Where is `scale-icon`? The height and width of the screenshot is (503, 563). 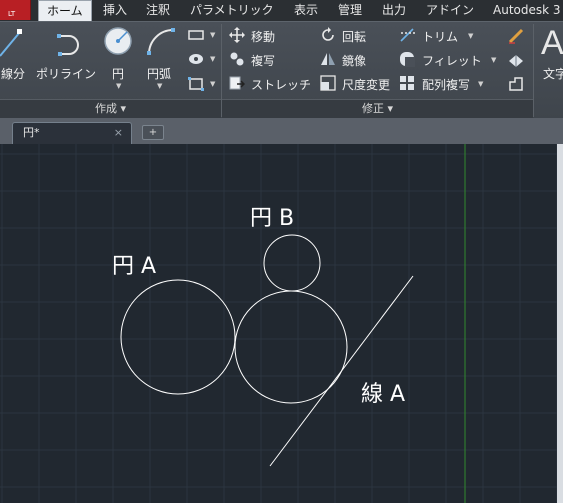
scale-icon is located at coordinates (328, 83).